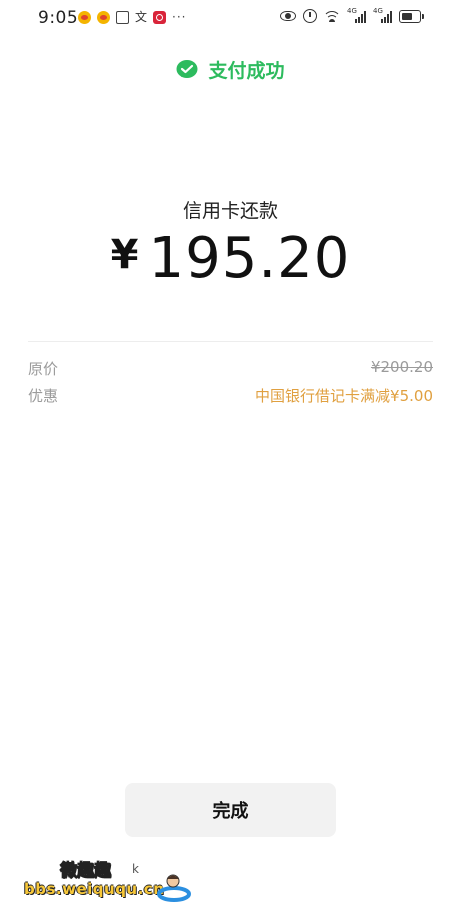 The height and width of the screenshot is (920, 461). Describe the element at coordinates (124, 255) in the screenshot. I see `currency-symbol: ¥` at that location.